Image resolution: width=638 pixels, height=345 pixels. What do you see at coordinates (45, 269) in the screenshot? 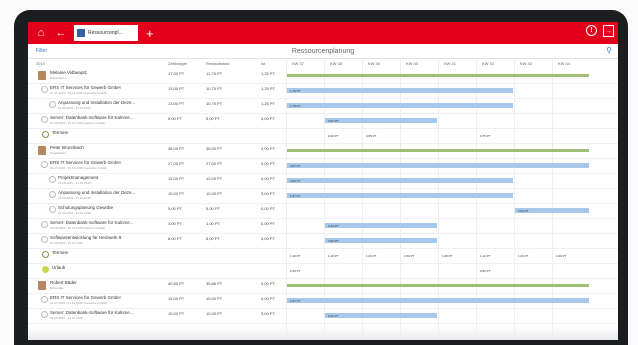
I see `vacation-icon` at bounding box center [45, 269].